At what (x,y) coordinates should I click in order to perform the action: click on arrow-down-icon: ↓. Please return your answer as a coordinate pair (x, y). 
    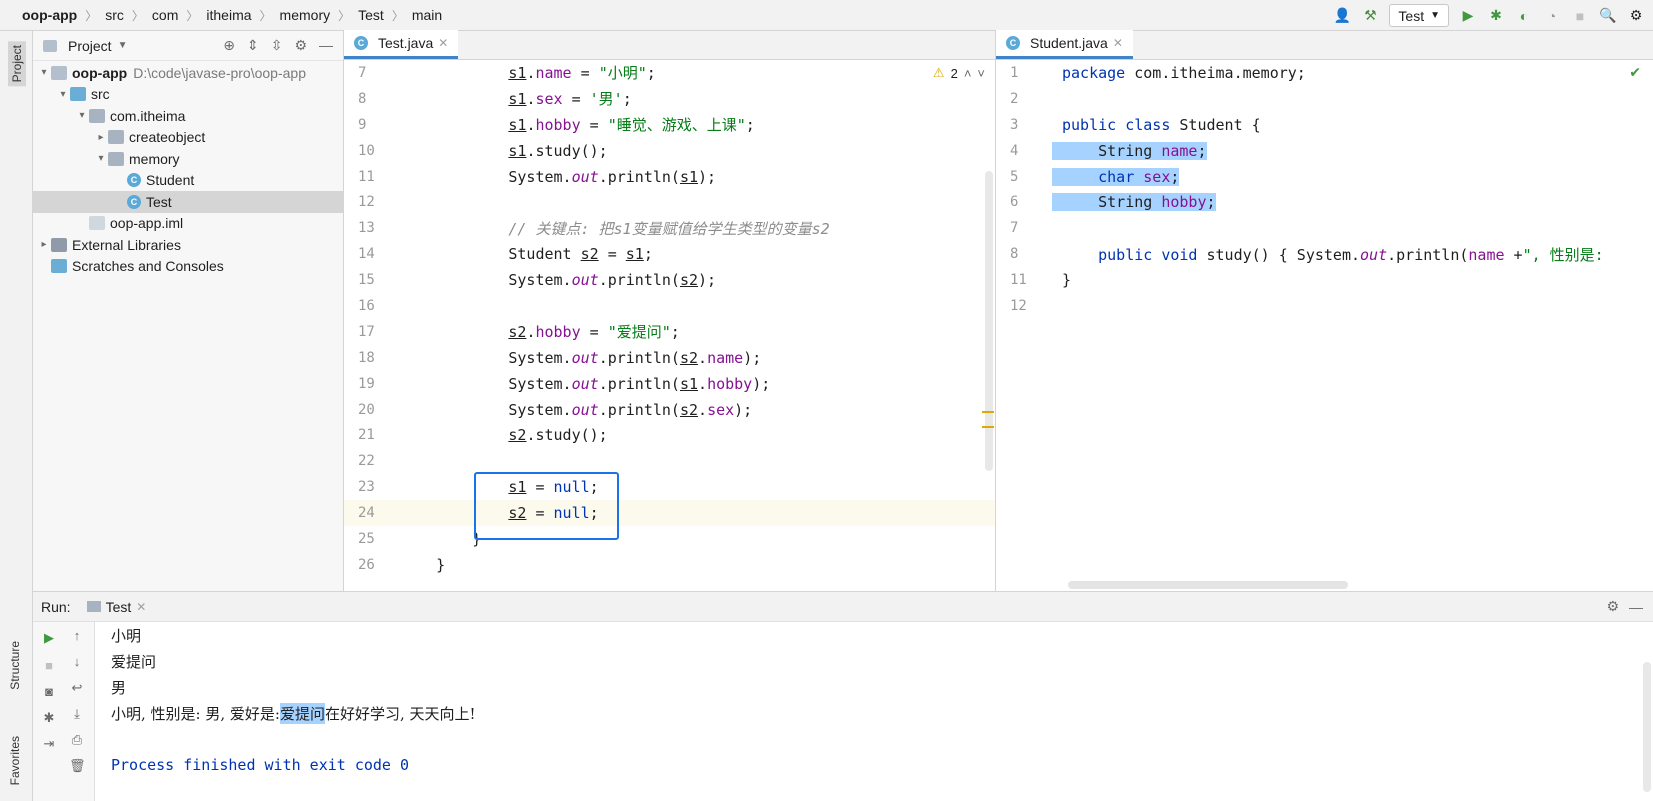
    Looking at the image, I should click on (77, 662).